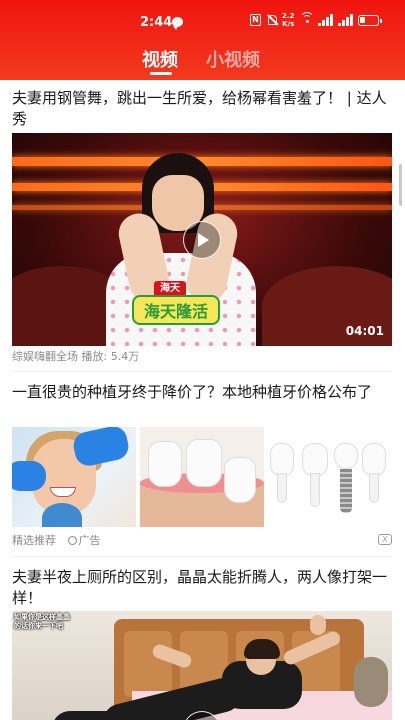  Describe the element at coordinates (255, 20) in the screenshot. I see `nfc-icon: N` at that location.